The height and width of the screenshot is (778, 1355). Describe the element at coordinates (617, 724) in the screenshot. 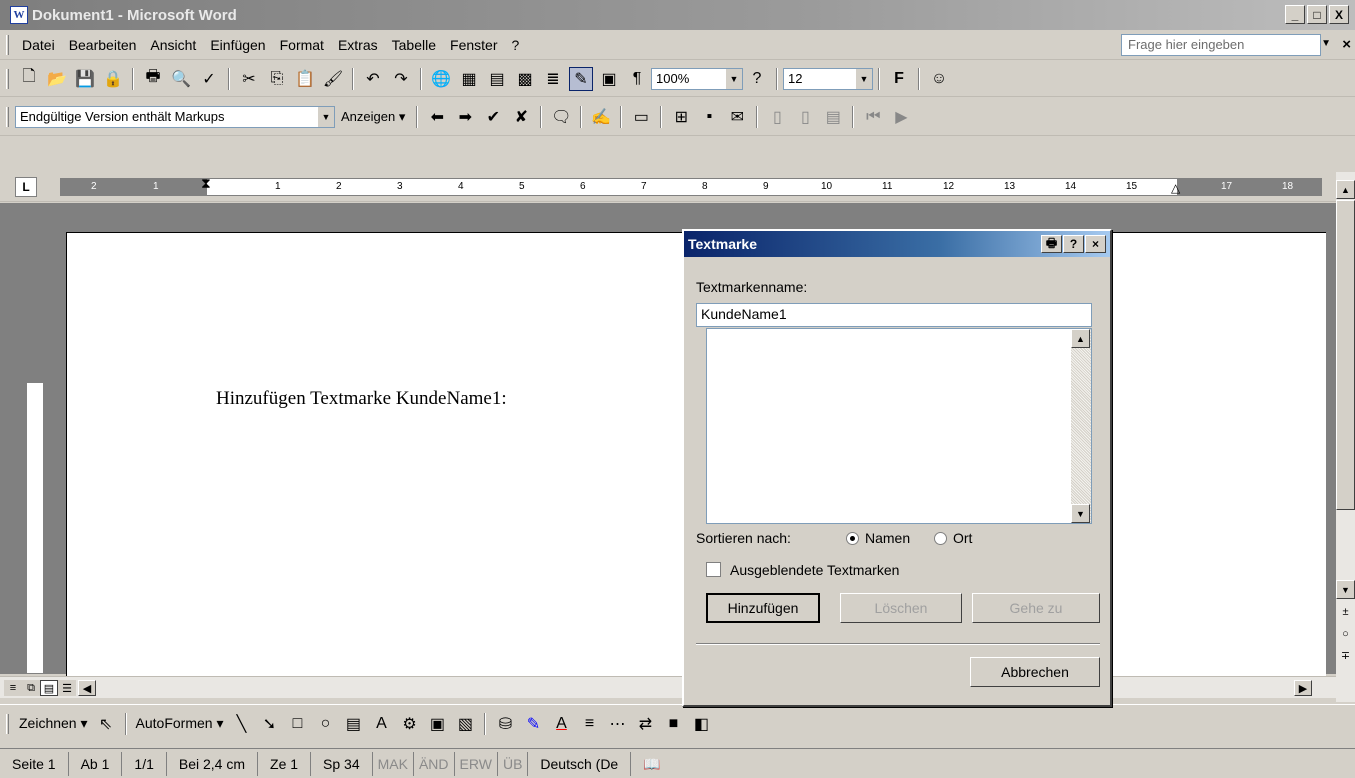

I see `dash-style-icon: ⋯` at that location.